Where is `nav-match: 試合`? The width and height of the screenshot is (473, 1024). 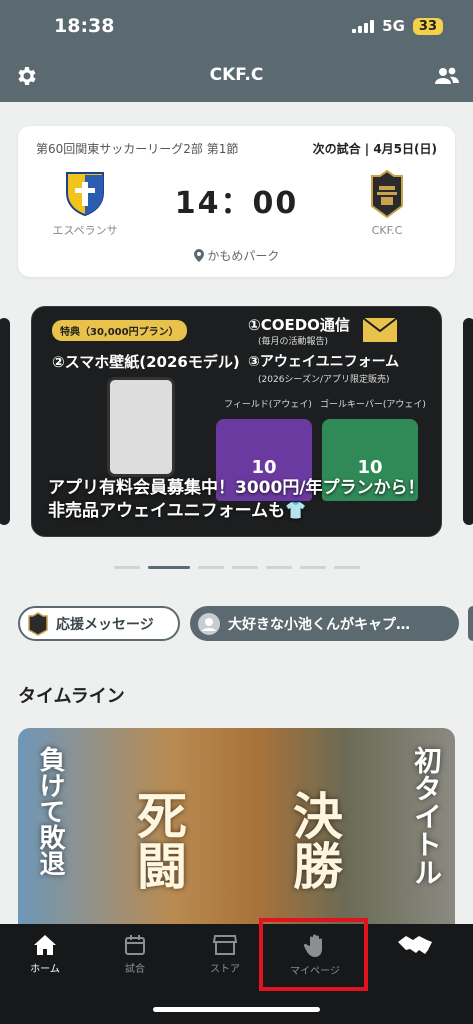 nav-match: 試合 is located at coordinates (135, 954).